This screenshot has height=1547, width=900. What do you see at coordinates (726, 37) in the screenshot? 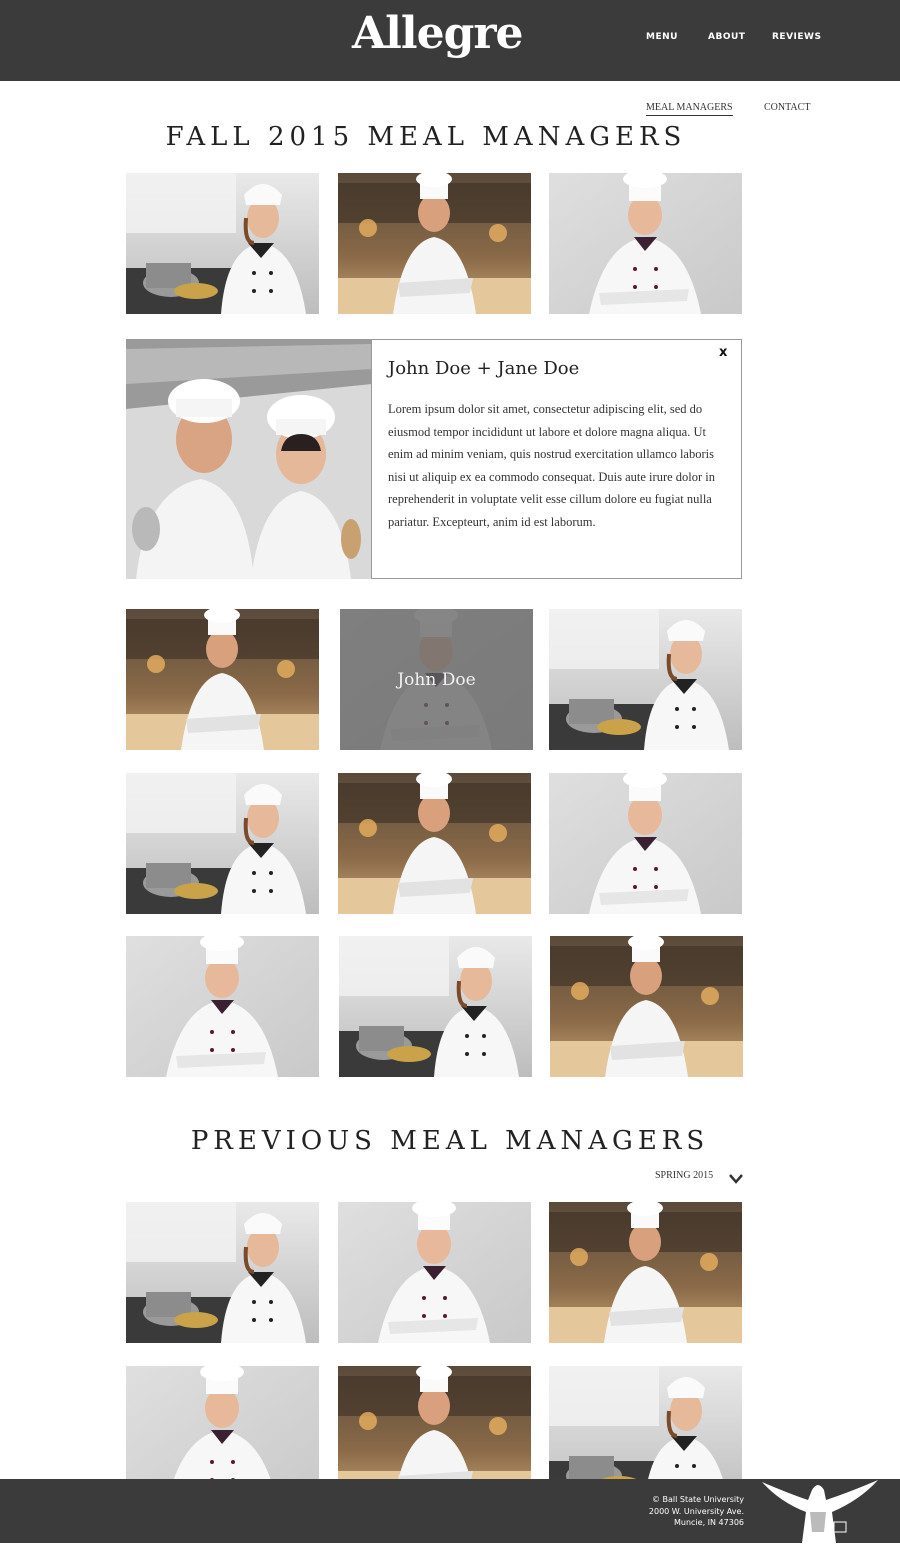
I see `nav-about: ABOUT` at bounding box center [726, 37].